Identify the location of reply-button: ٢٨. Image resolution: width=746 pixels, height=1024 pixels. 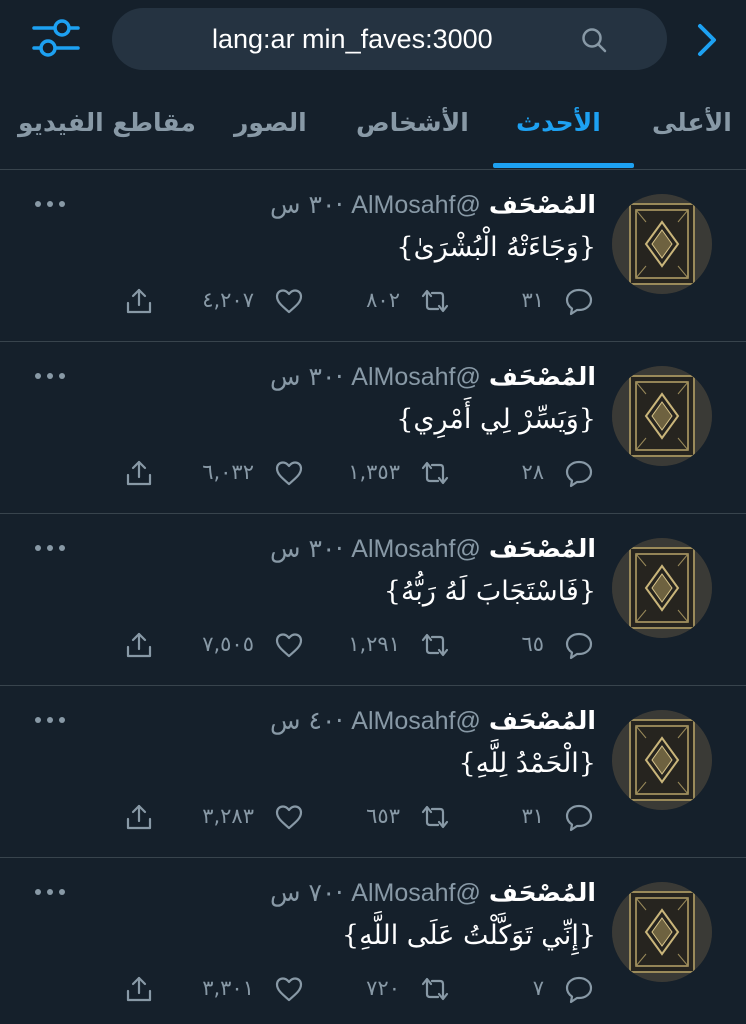
(535, 473).